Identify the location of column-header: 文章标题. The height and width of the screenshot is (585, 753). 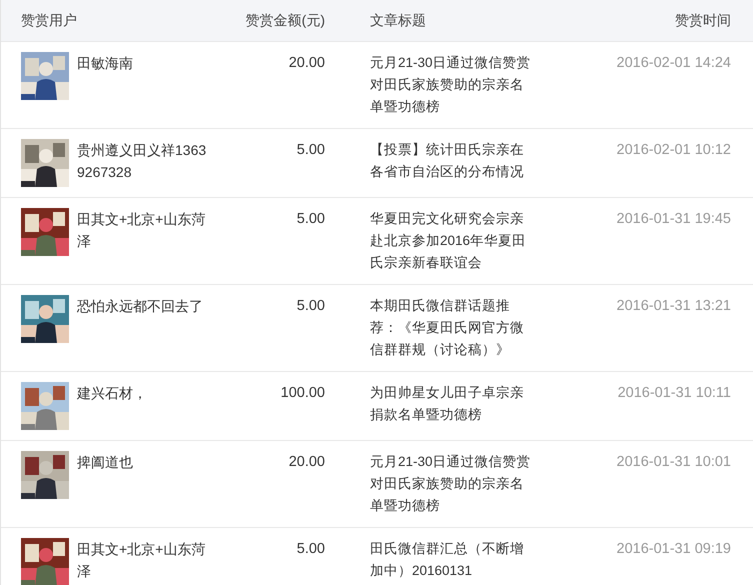
(398, 20).